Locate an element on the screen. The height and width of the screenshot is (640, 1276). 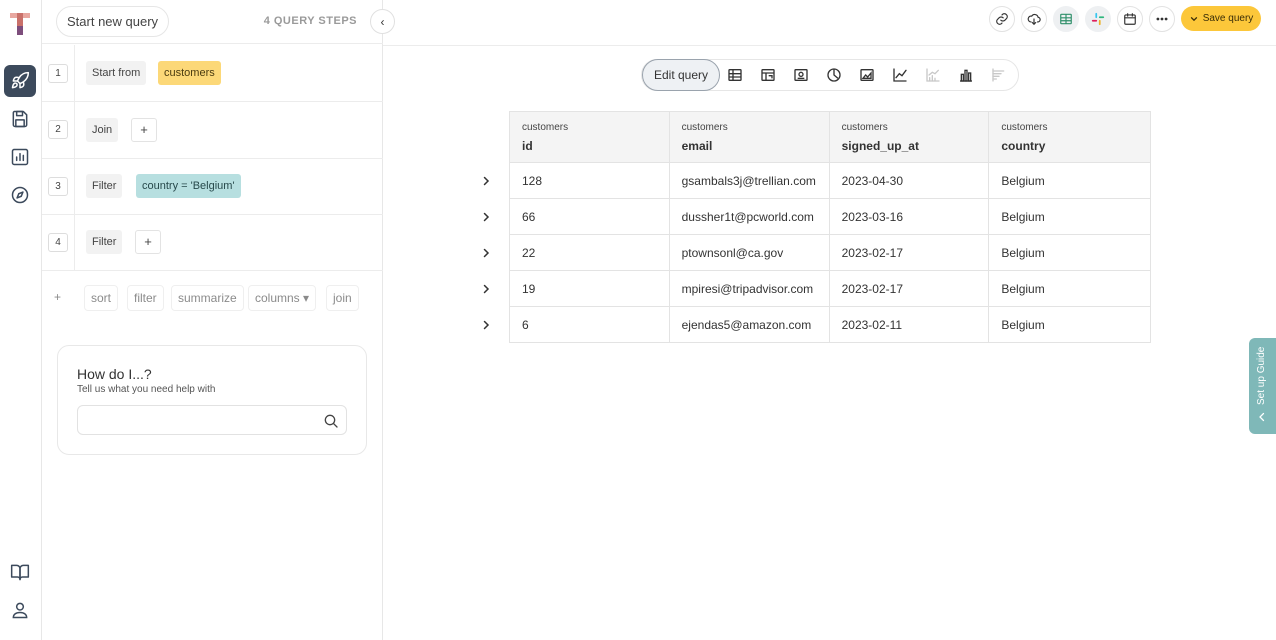
query-step-3: 3 Filter country = 'Belgium' is located at coordinates (212, 187).